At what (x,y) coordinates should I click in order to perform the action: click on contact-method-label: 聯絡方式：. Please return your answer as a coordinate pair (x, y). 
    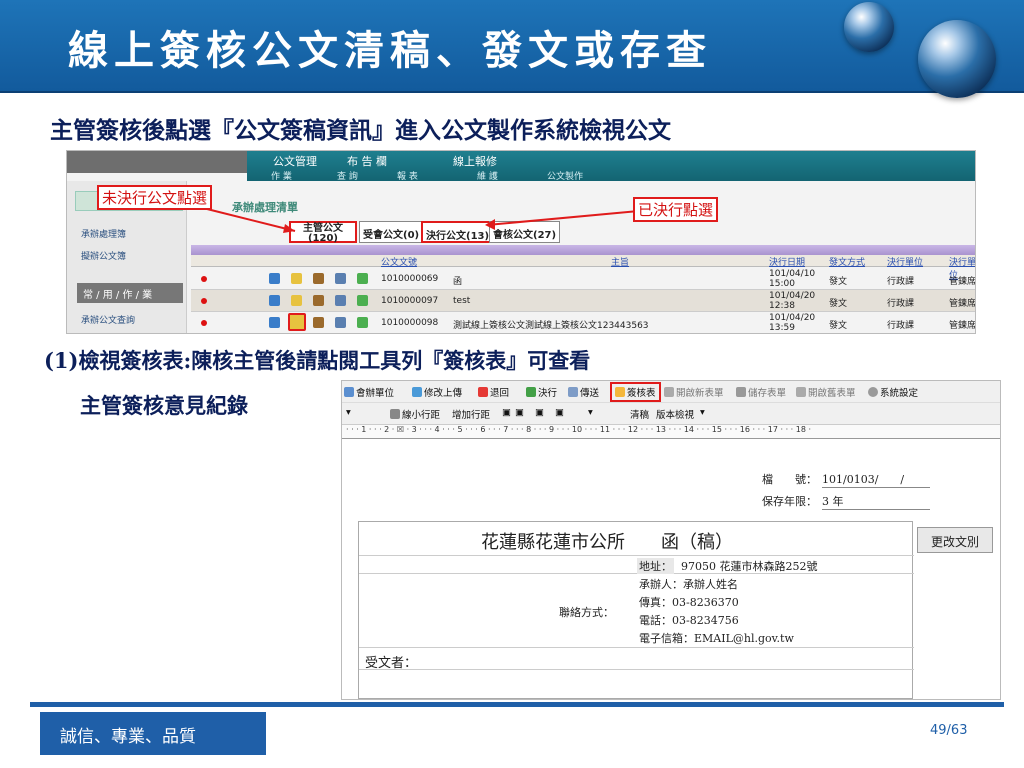
    Looking at the image, I should click on (586, 612).